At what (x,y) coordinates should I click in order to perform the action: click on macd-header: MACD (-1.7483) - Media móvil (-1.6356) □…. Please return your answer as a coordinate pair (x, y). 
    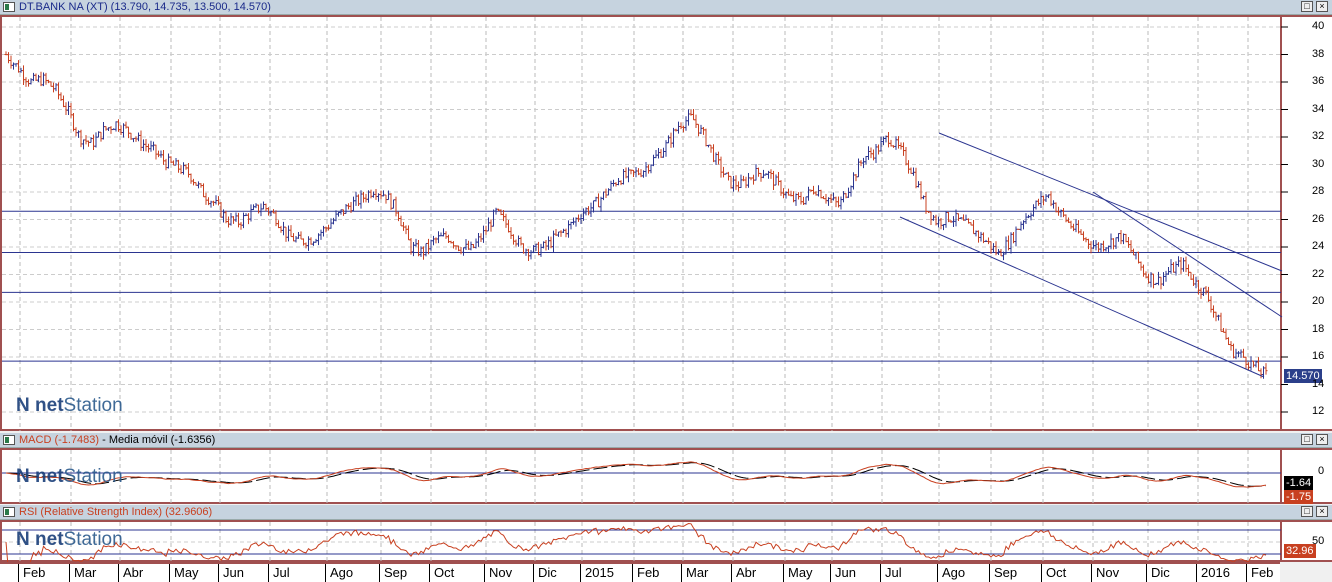
    Looking at the image, I should click on (666, 440).